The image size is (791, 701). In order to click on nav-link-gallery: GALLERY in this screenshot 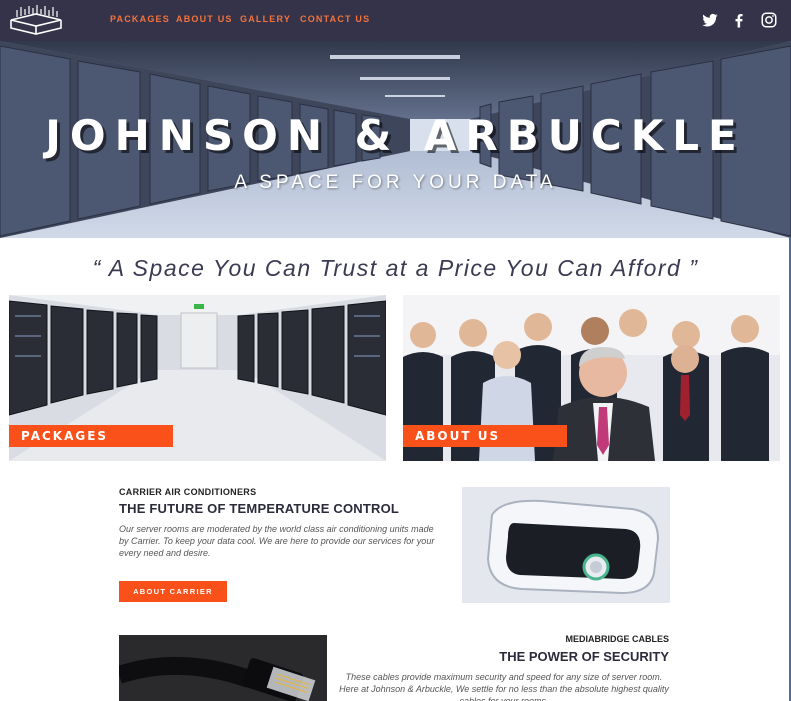, I will do `click(265, 19)`.